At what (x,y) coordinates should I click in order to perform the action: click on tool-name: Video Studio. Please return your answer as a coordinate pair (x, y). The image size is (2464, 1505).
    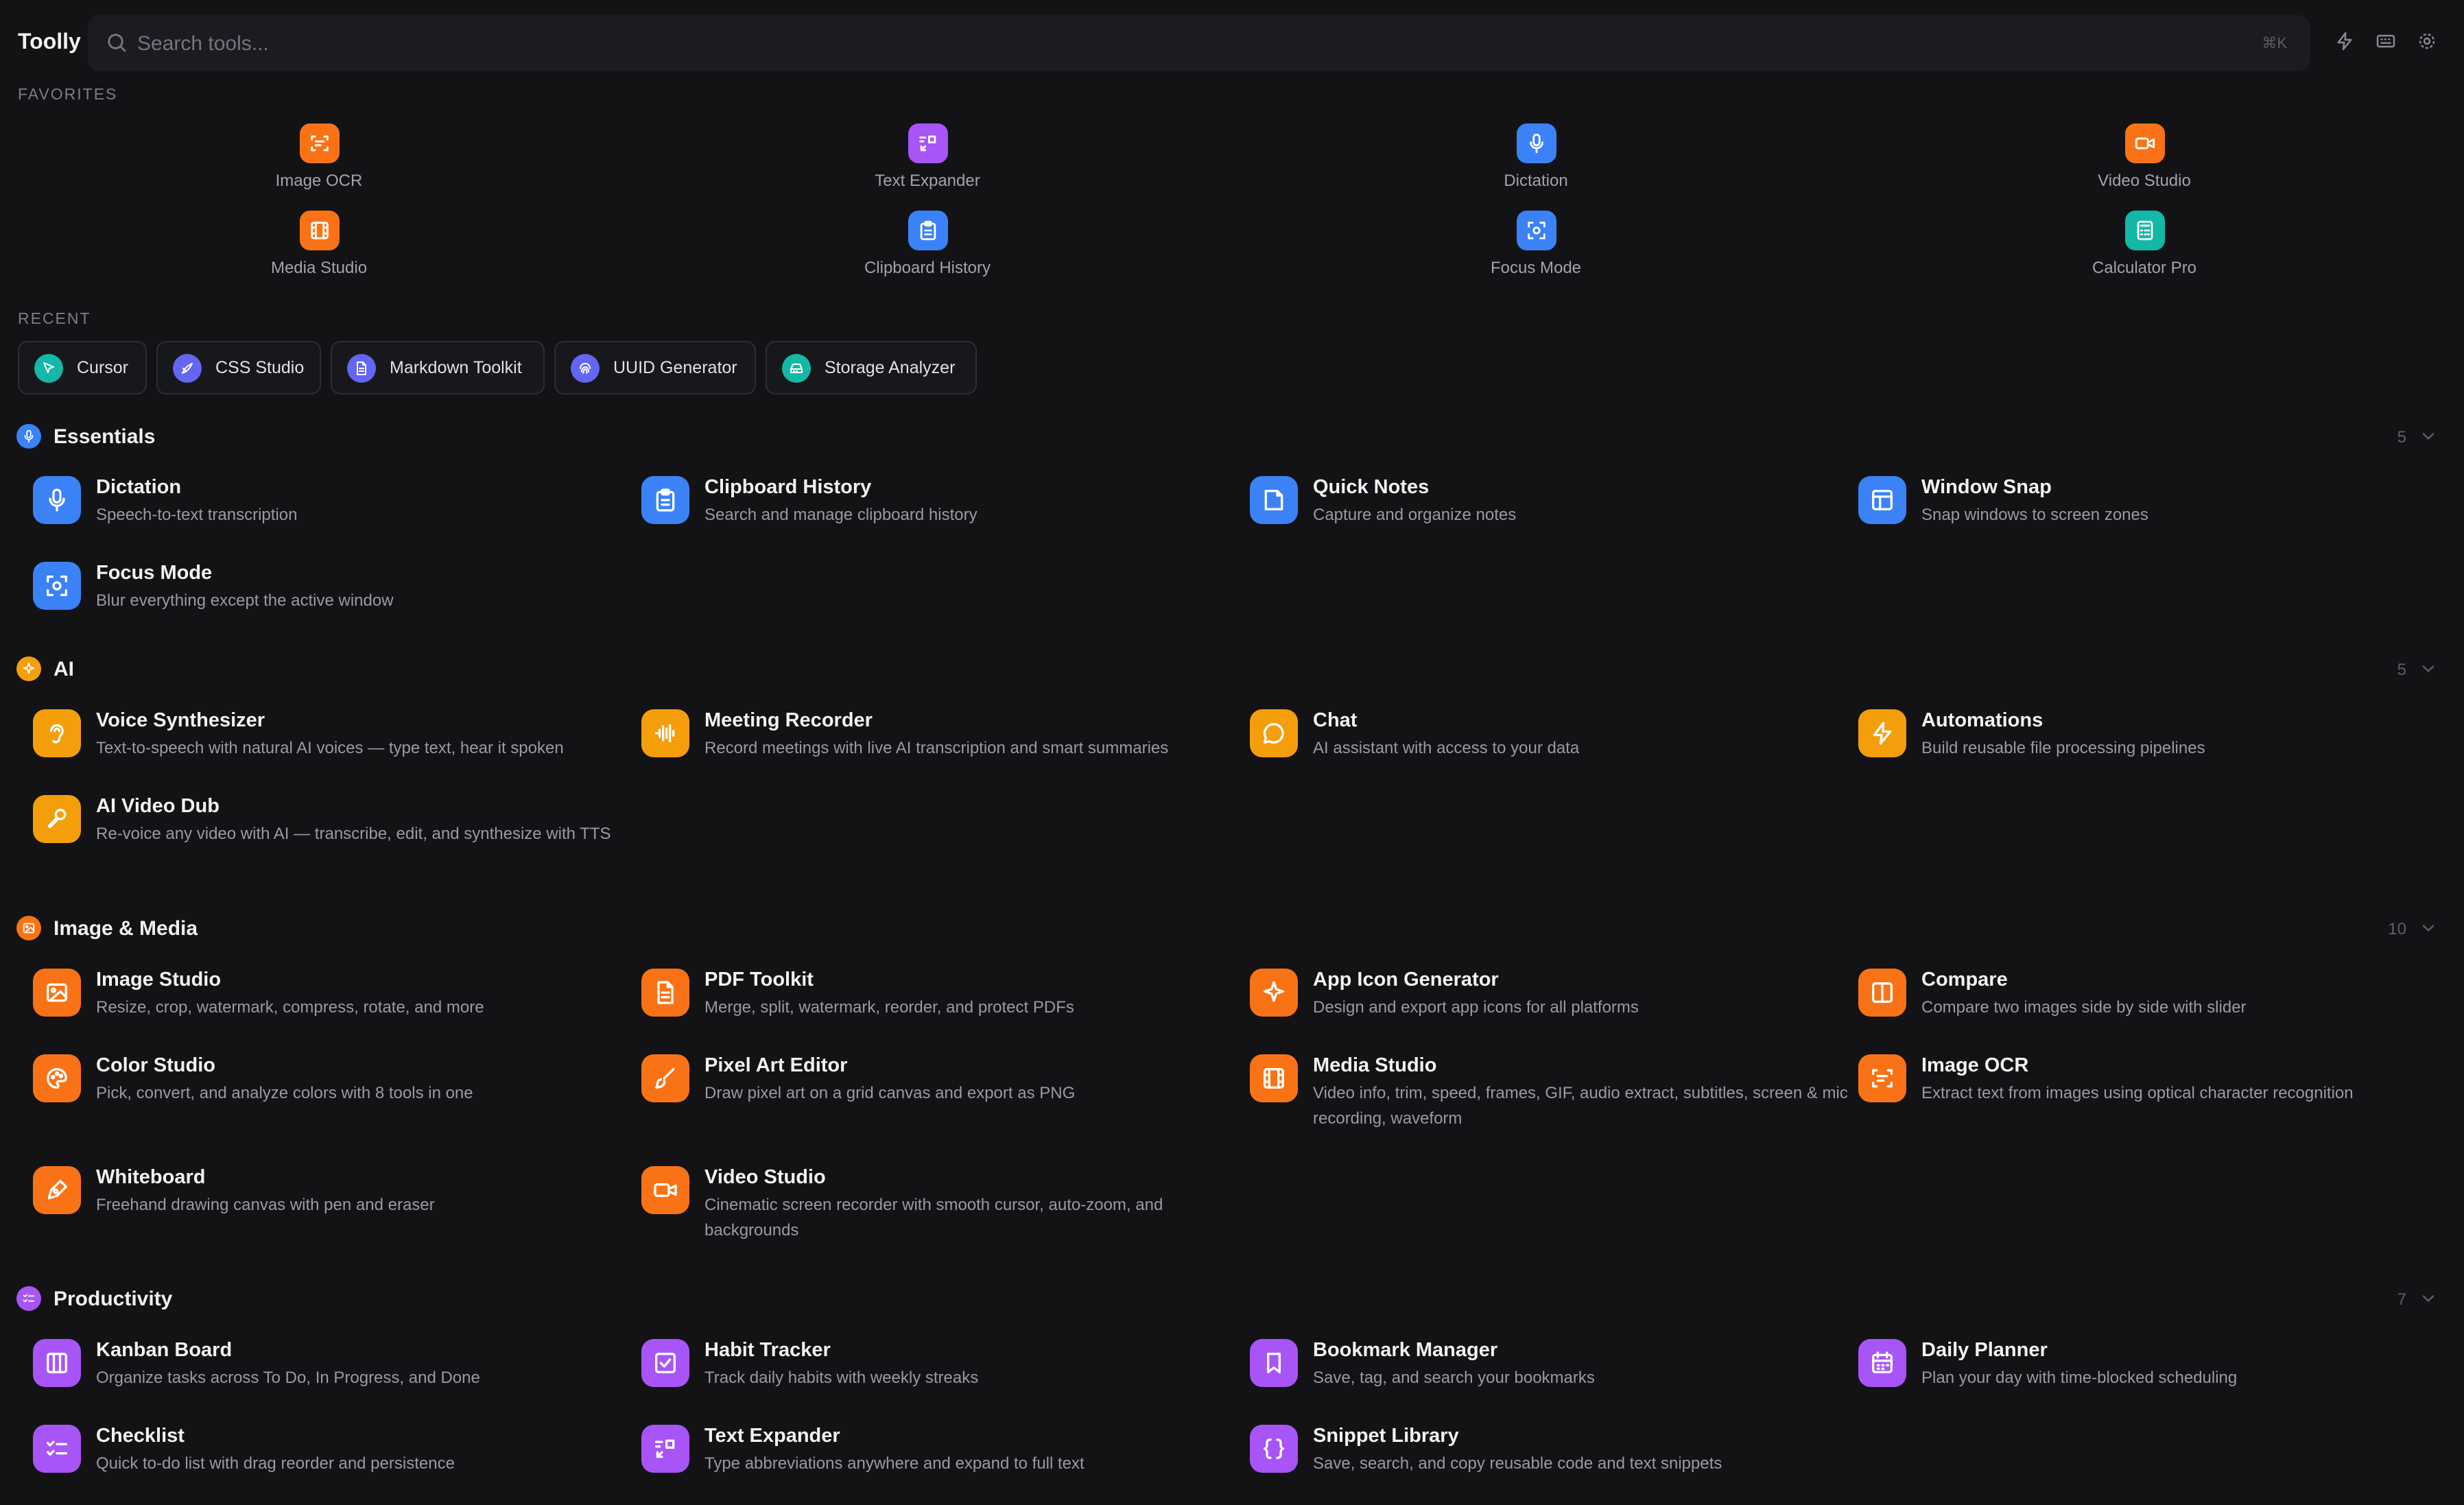
    Looking at the image, I should click on (765, 1177).